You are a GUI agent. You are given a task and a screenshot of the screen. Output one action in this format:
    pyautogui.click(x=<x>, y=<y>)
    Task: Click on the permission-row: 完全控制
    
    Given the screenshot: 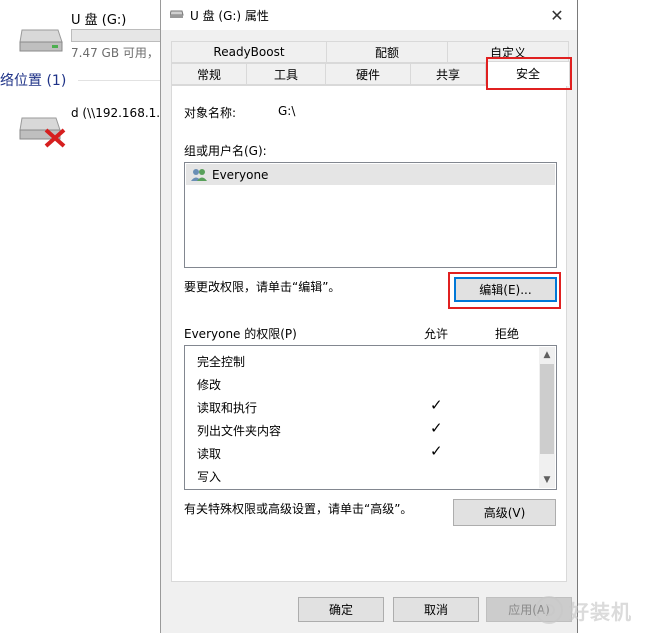 What is the action you would take?
    pyautogui.click(x=221, y=362)
    